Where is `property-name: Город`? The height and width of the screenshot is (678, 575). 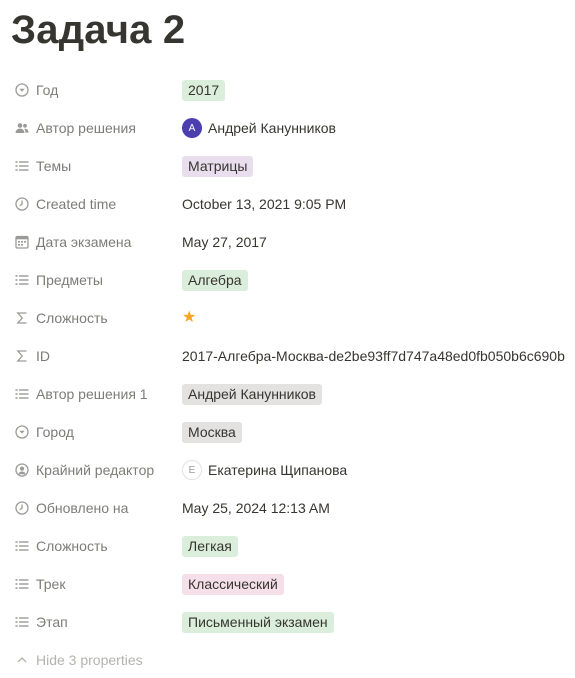 property-name: Город is located at coordinates (44, 432).